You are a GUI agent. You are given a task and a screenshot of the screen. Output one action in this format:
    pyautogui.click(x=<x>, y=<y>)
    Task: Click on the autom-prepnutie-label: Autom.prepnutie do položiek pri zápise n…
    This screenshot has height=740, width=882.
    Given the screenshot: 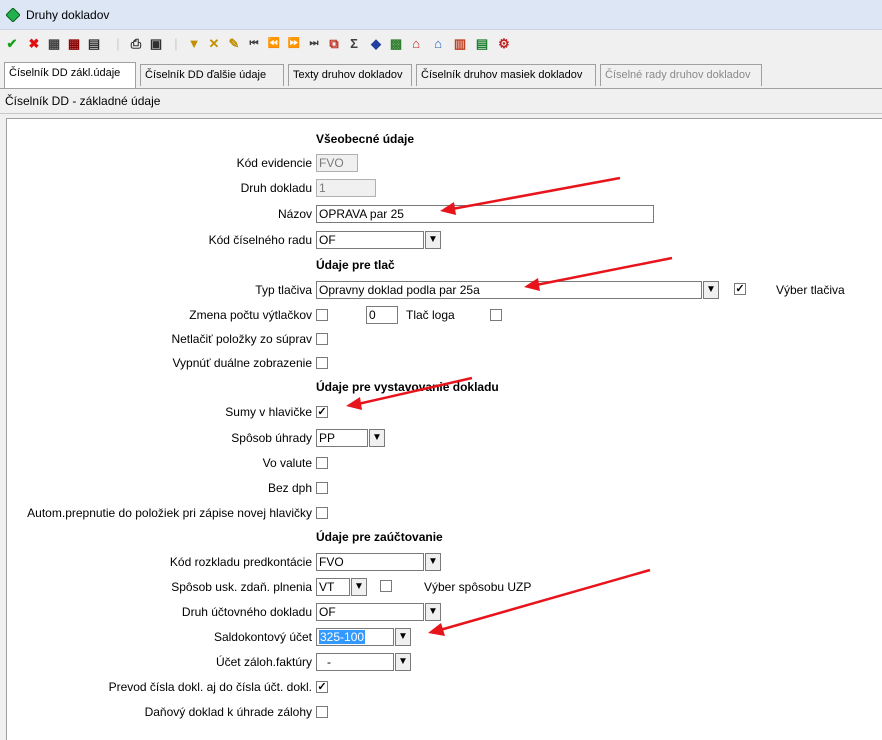 What is the action you would take?
    pyautogui.click(x=169, y=513)
    